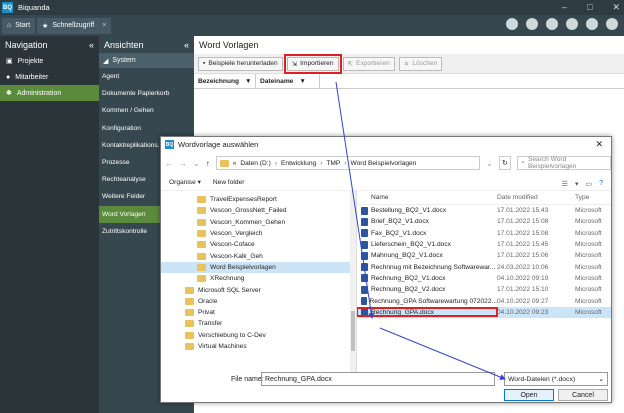  What do you see at coordinates (350, 64) in the screenshot?
I see `export-icon: ⇱` at bounding box center [350, 64].